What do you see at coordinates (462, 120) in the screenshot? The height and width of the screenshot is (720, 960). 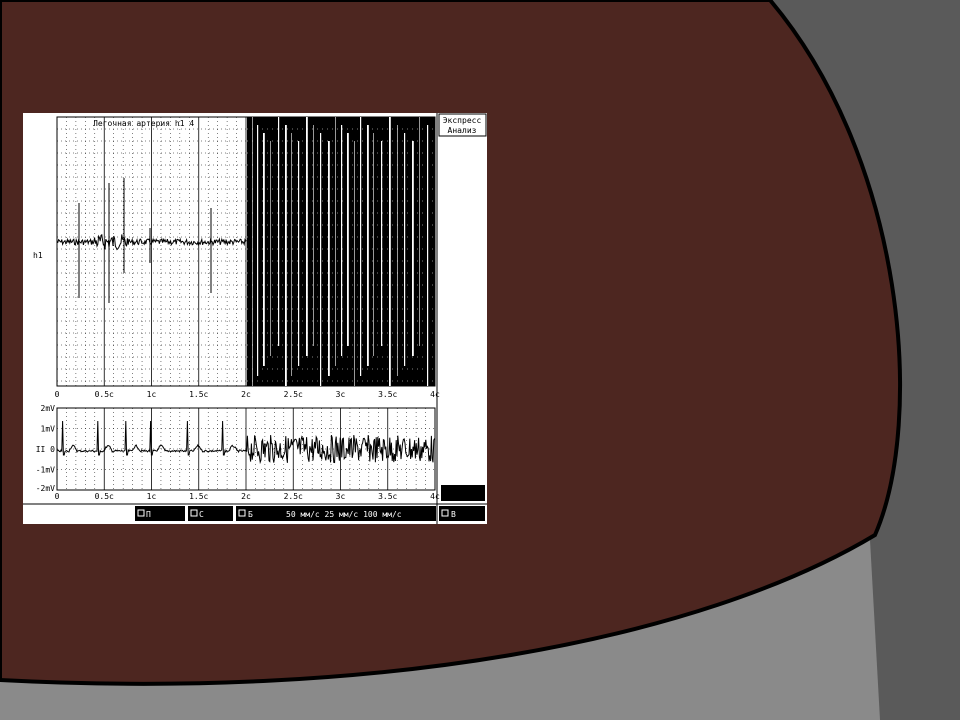 I see `side-panel-title-line1: Экспресс` at bounding box center [462, 120].